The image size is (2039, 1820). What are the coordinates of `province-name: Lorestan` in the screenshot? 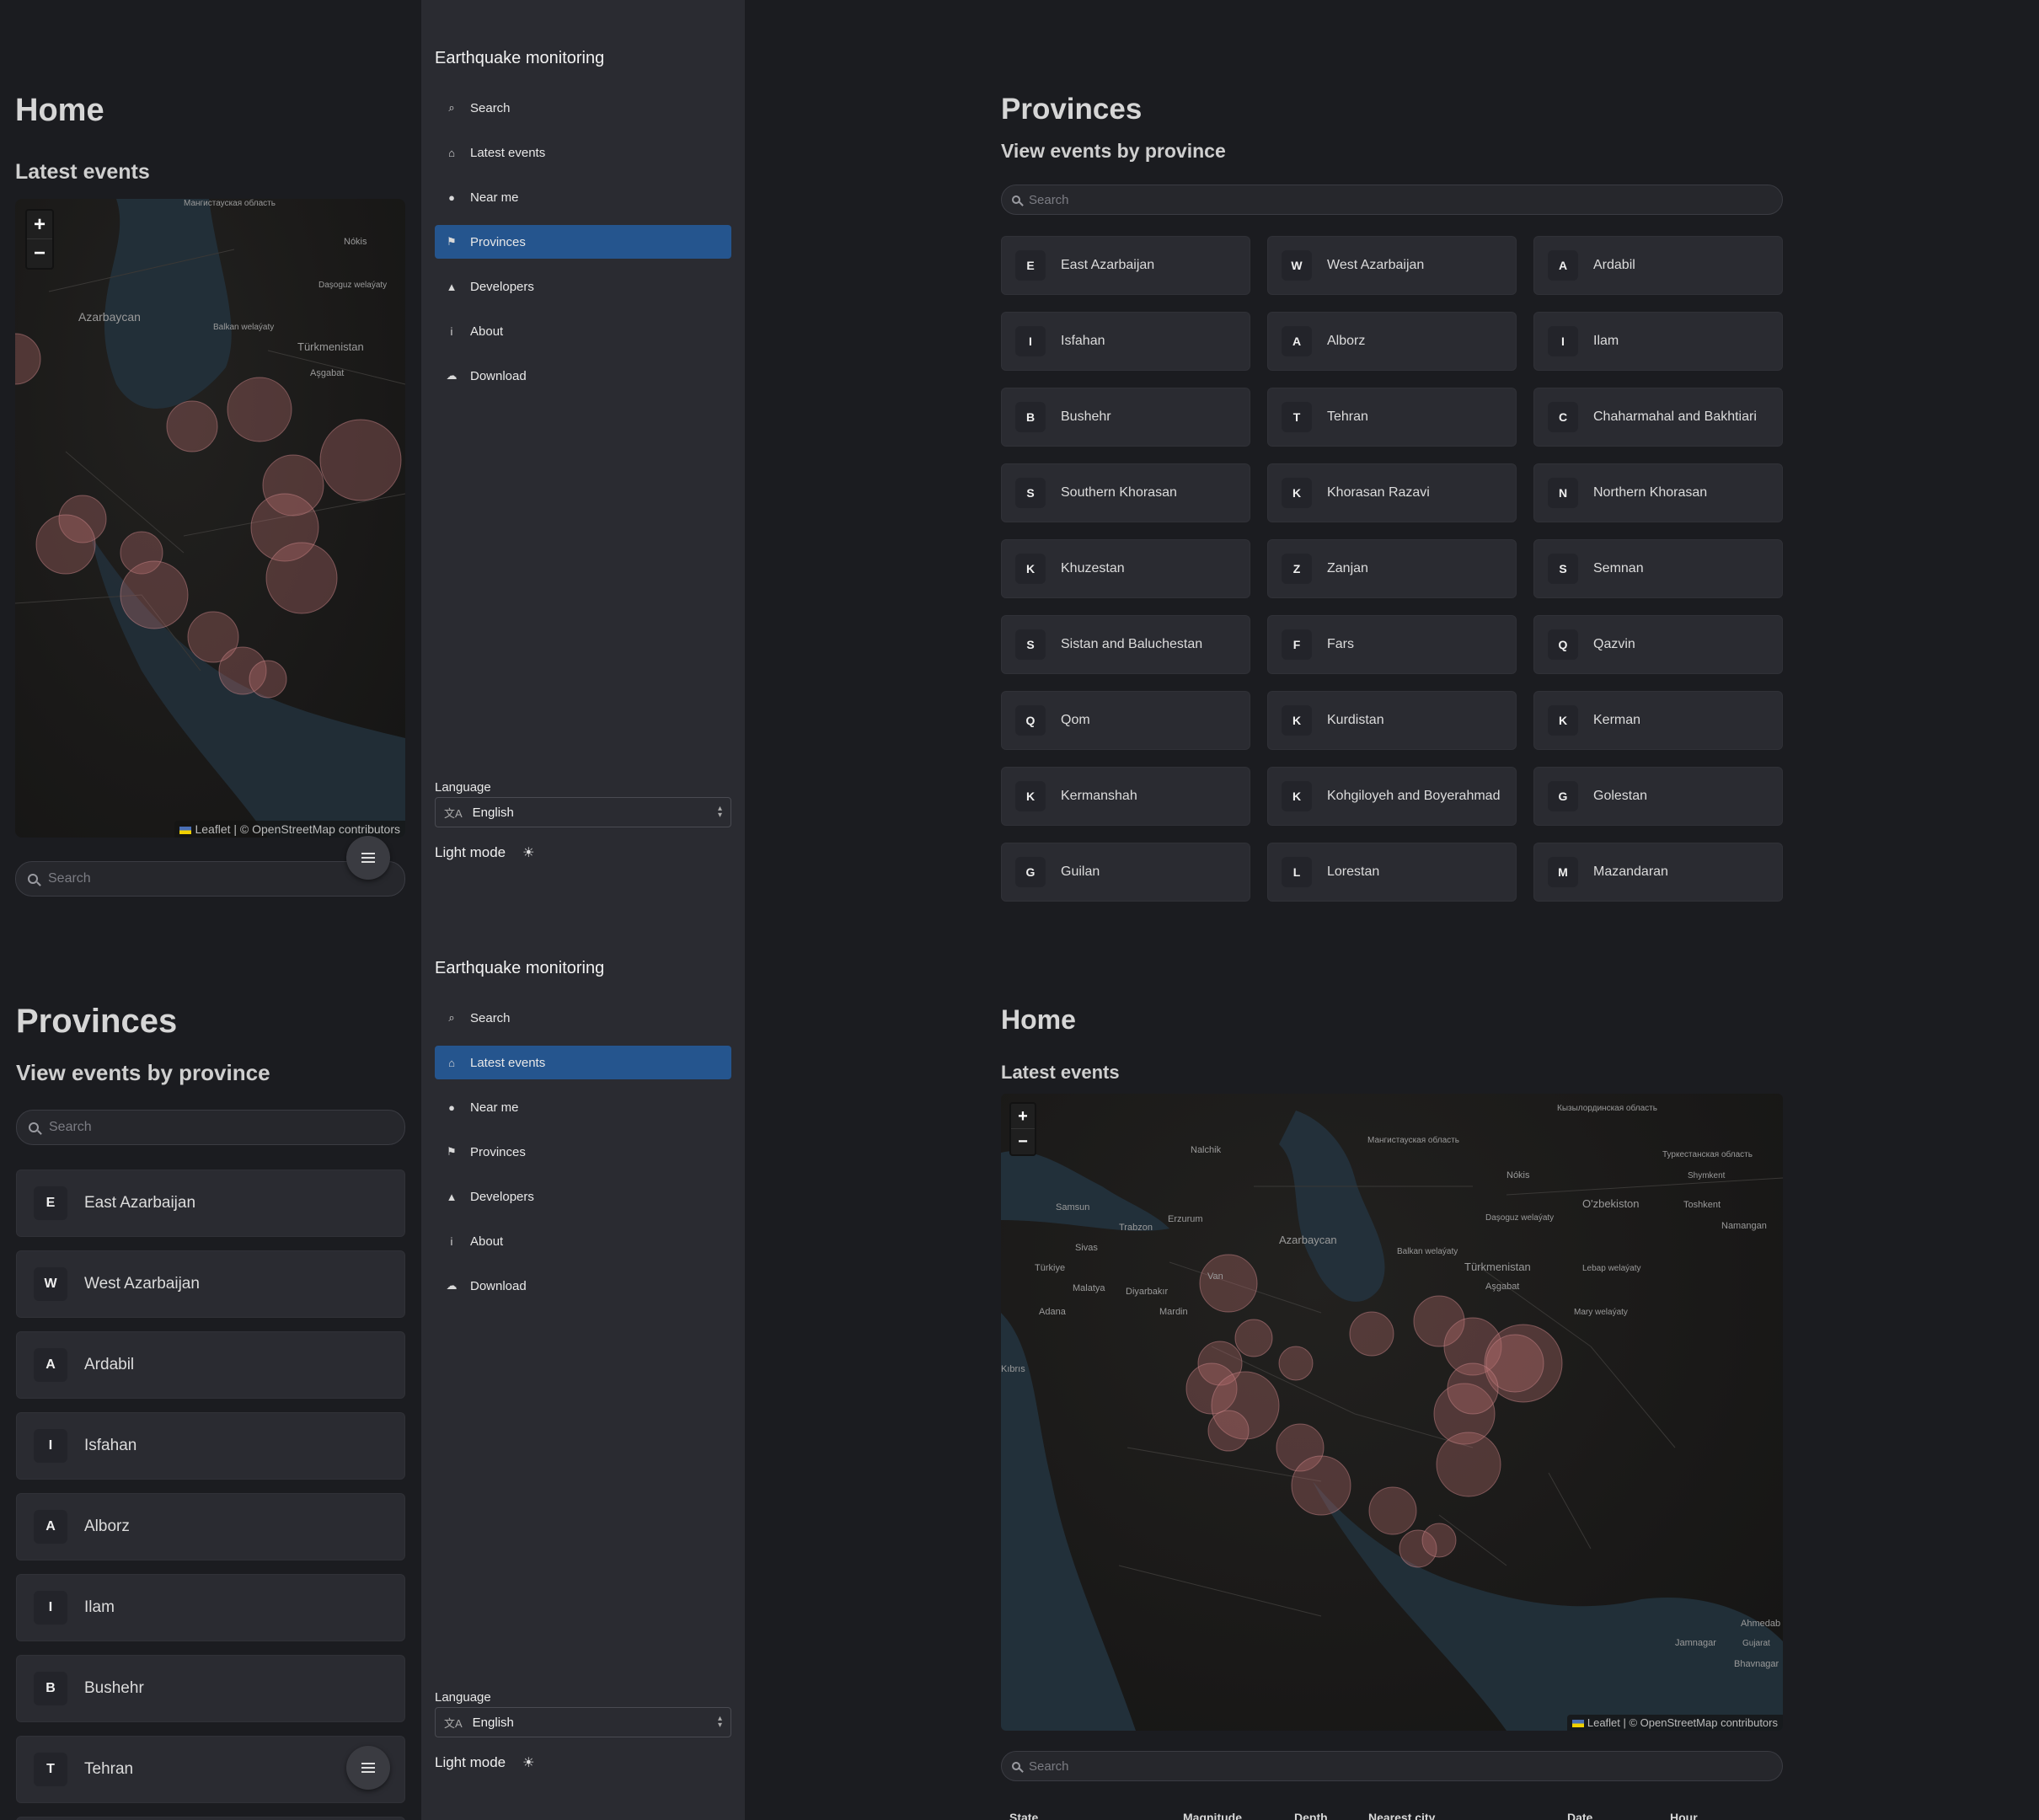 It's located at (1353, 871).